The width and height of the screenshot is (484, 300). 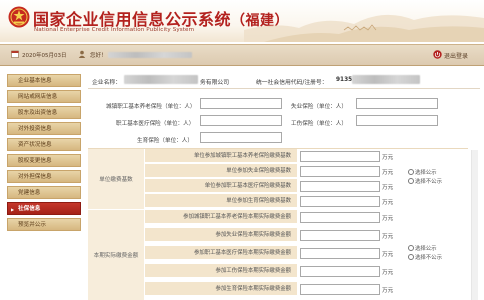 What do you see at coordinates (221, 271) in the screenshot?
I see `actual-row-label: 参加工伤保险本期实际缴费金额` at bounding box center [221, 271].